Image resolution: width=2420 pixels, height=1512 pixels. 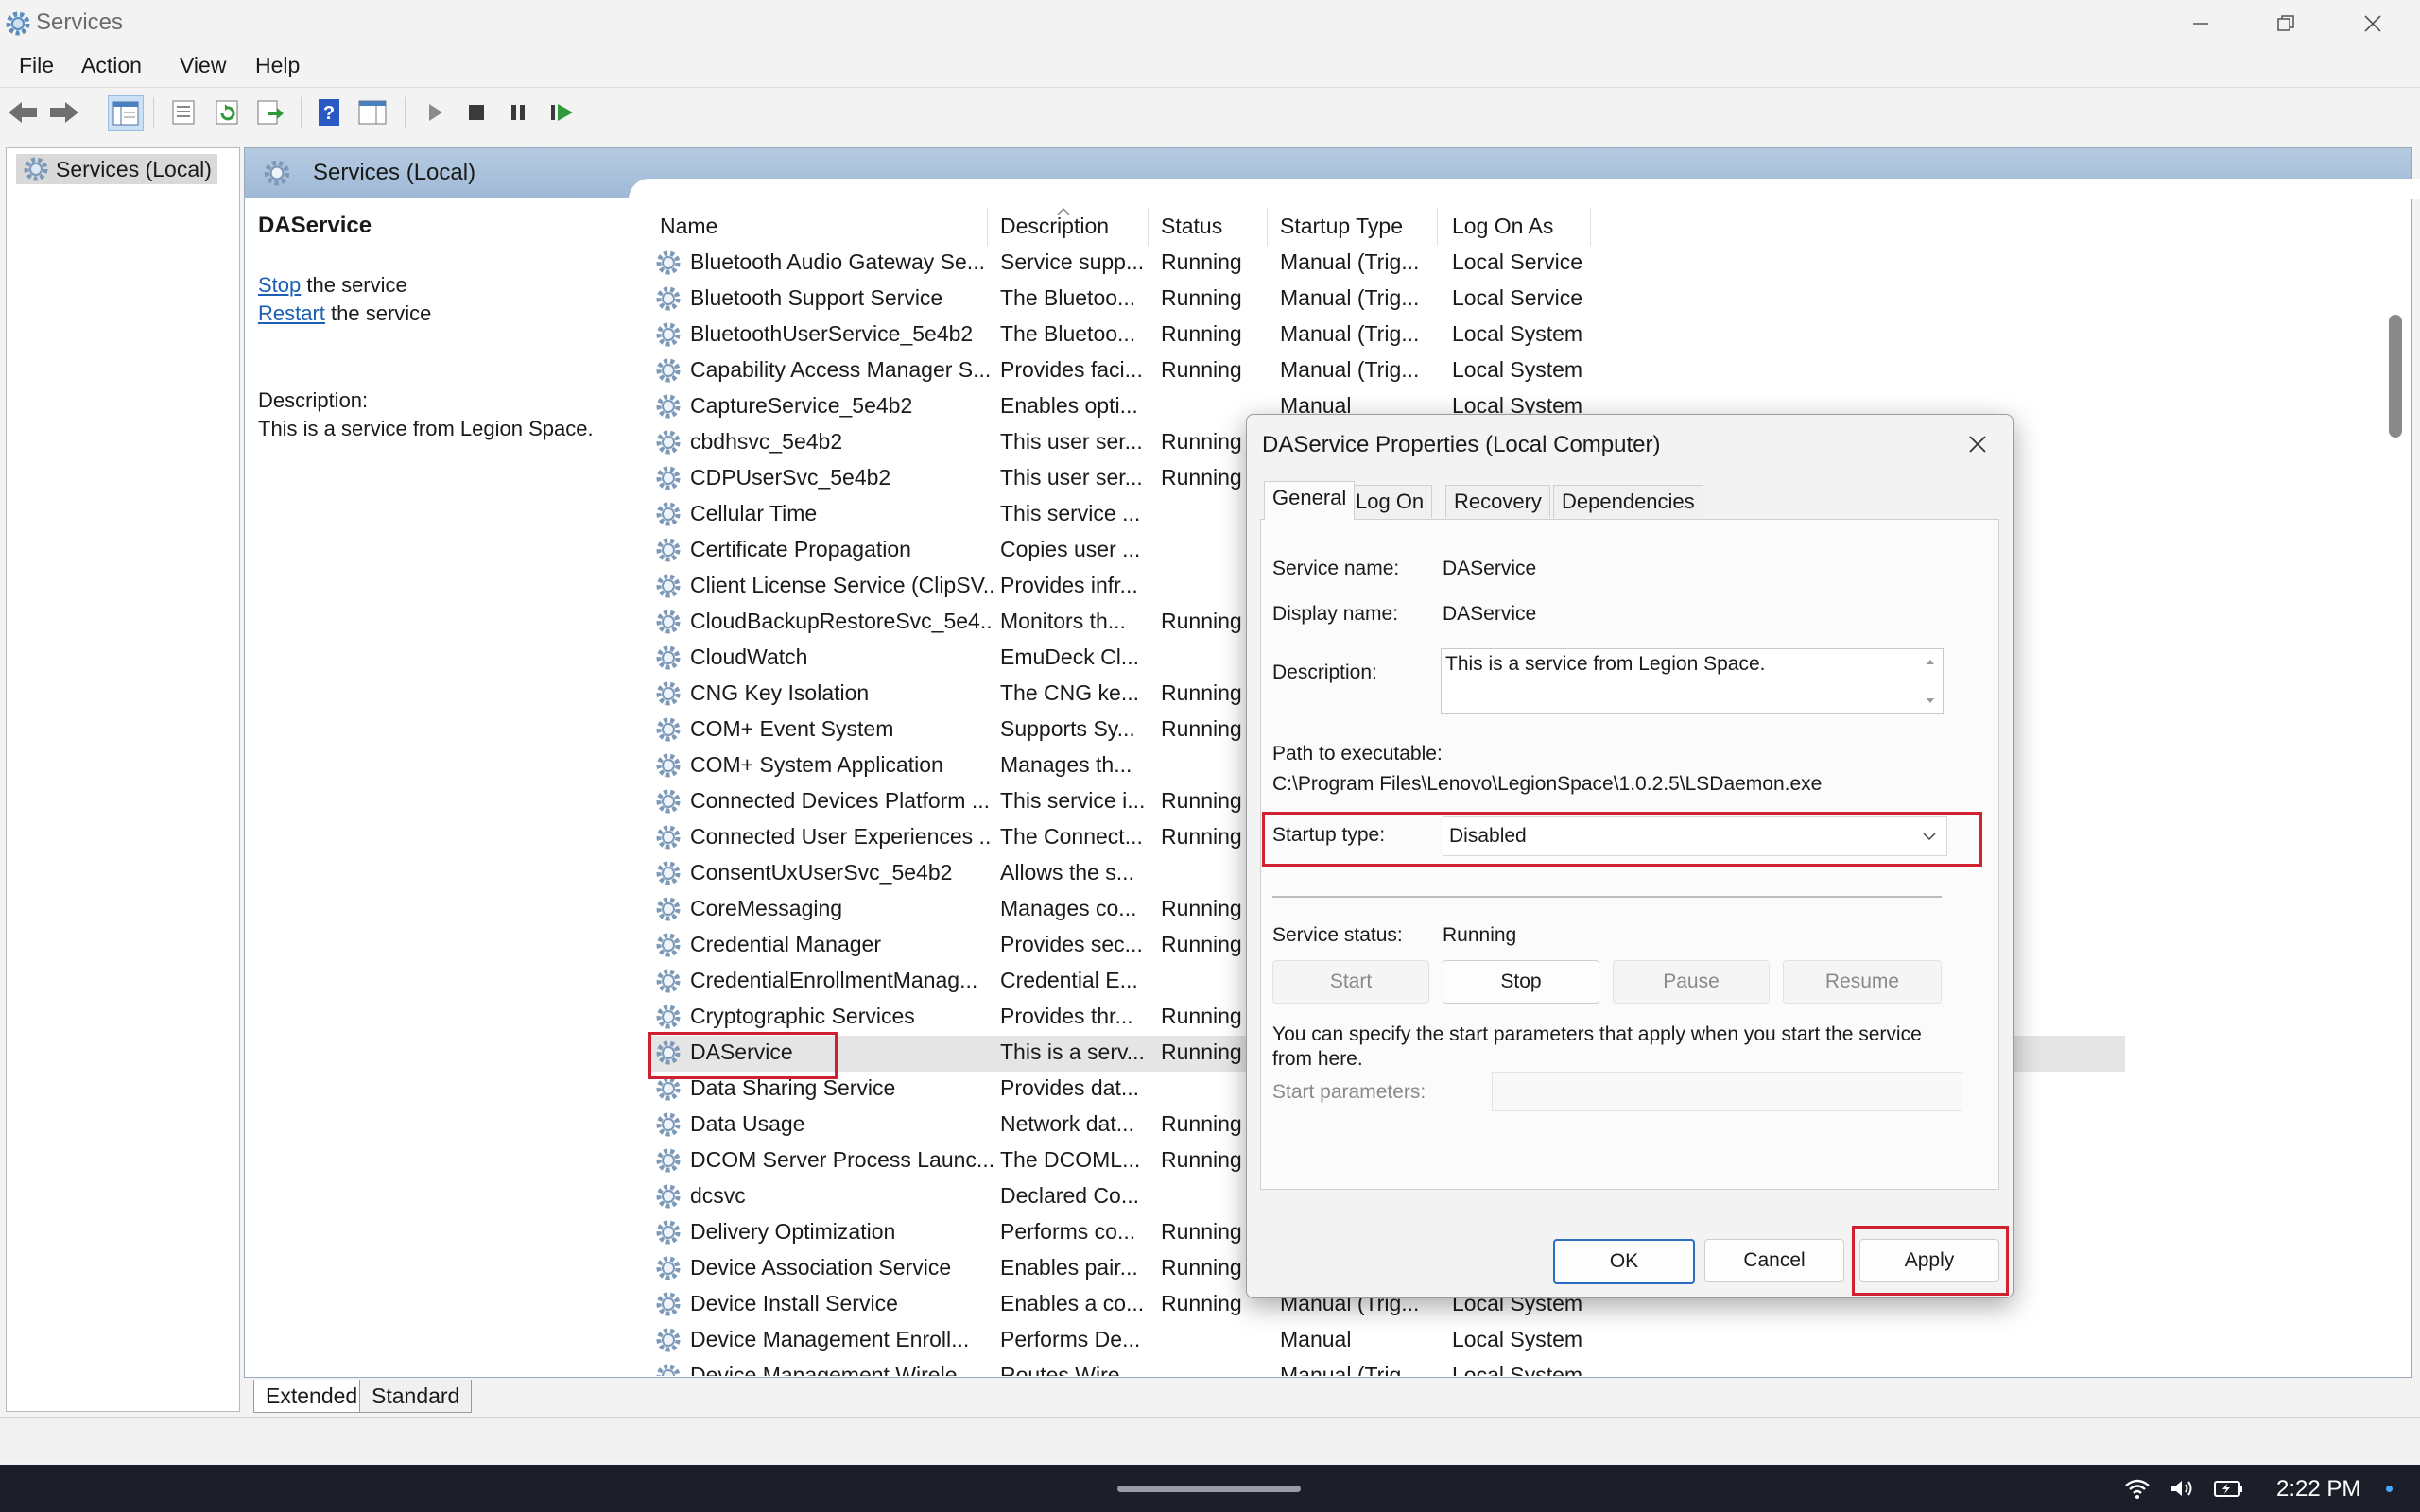 I want to click on cell-name: Device Association Service, so click(x=821, y=1267).